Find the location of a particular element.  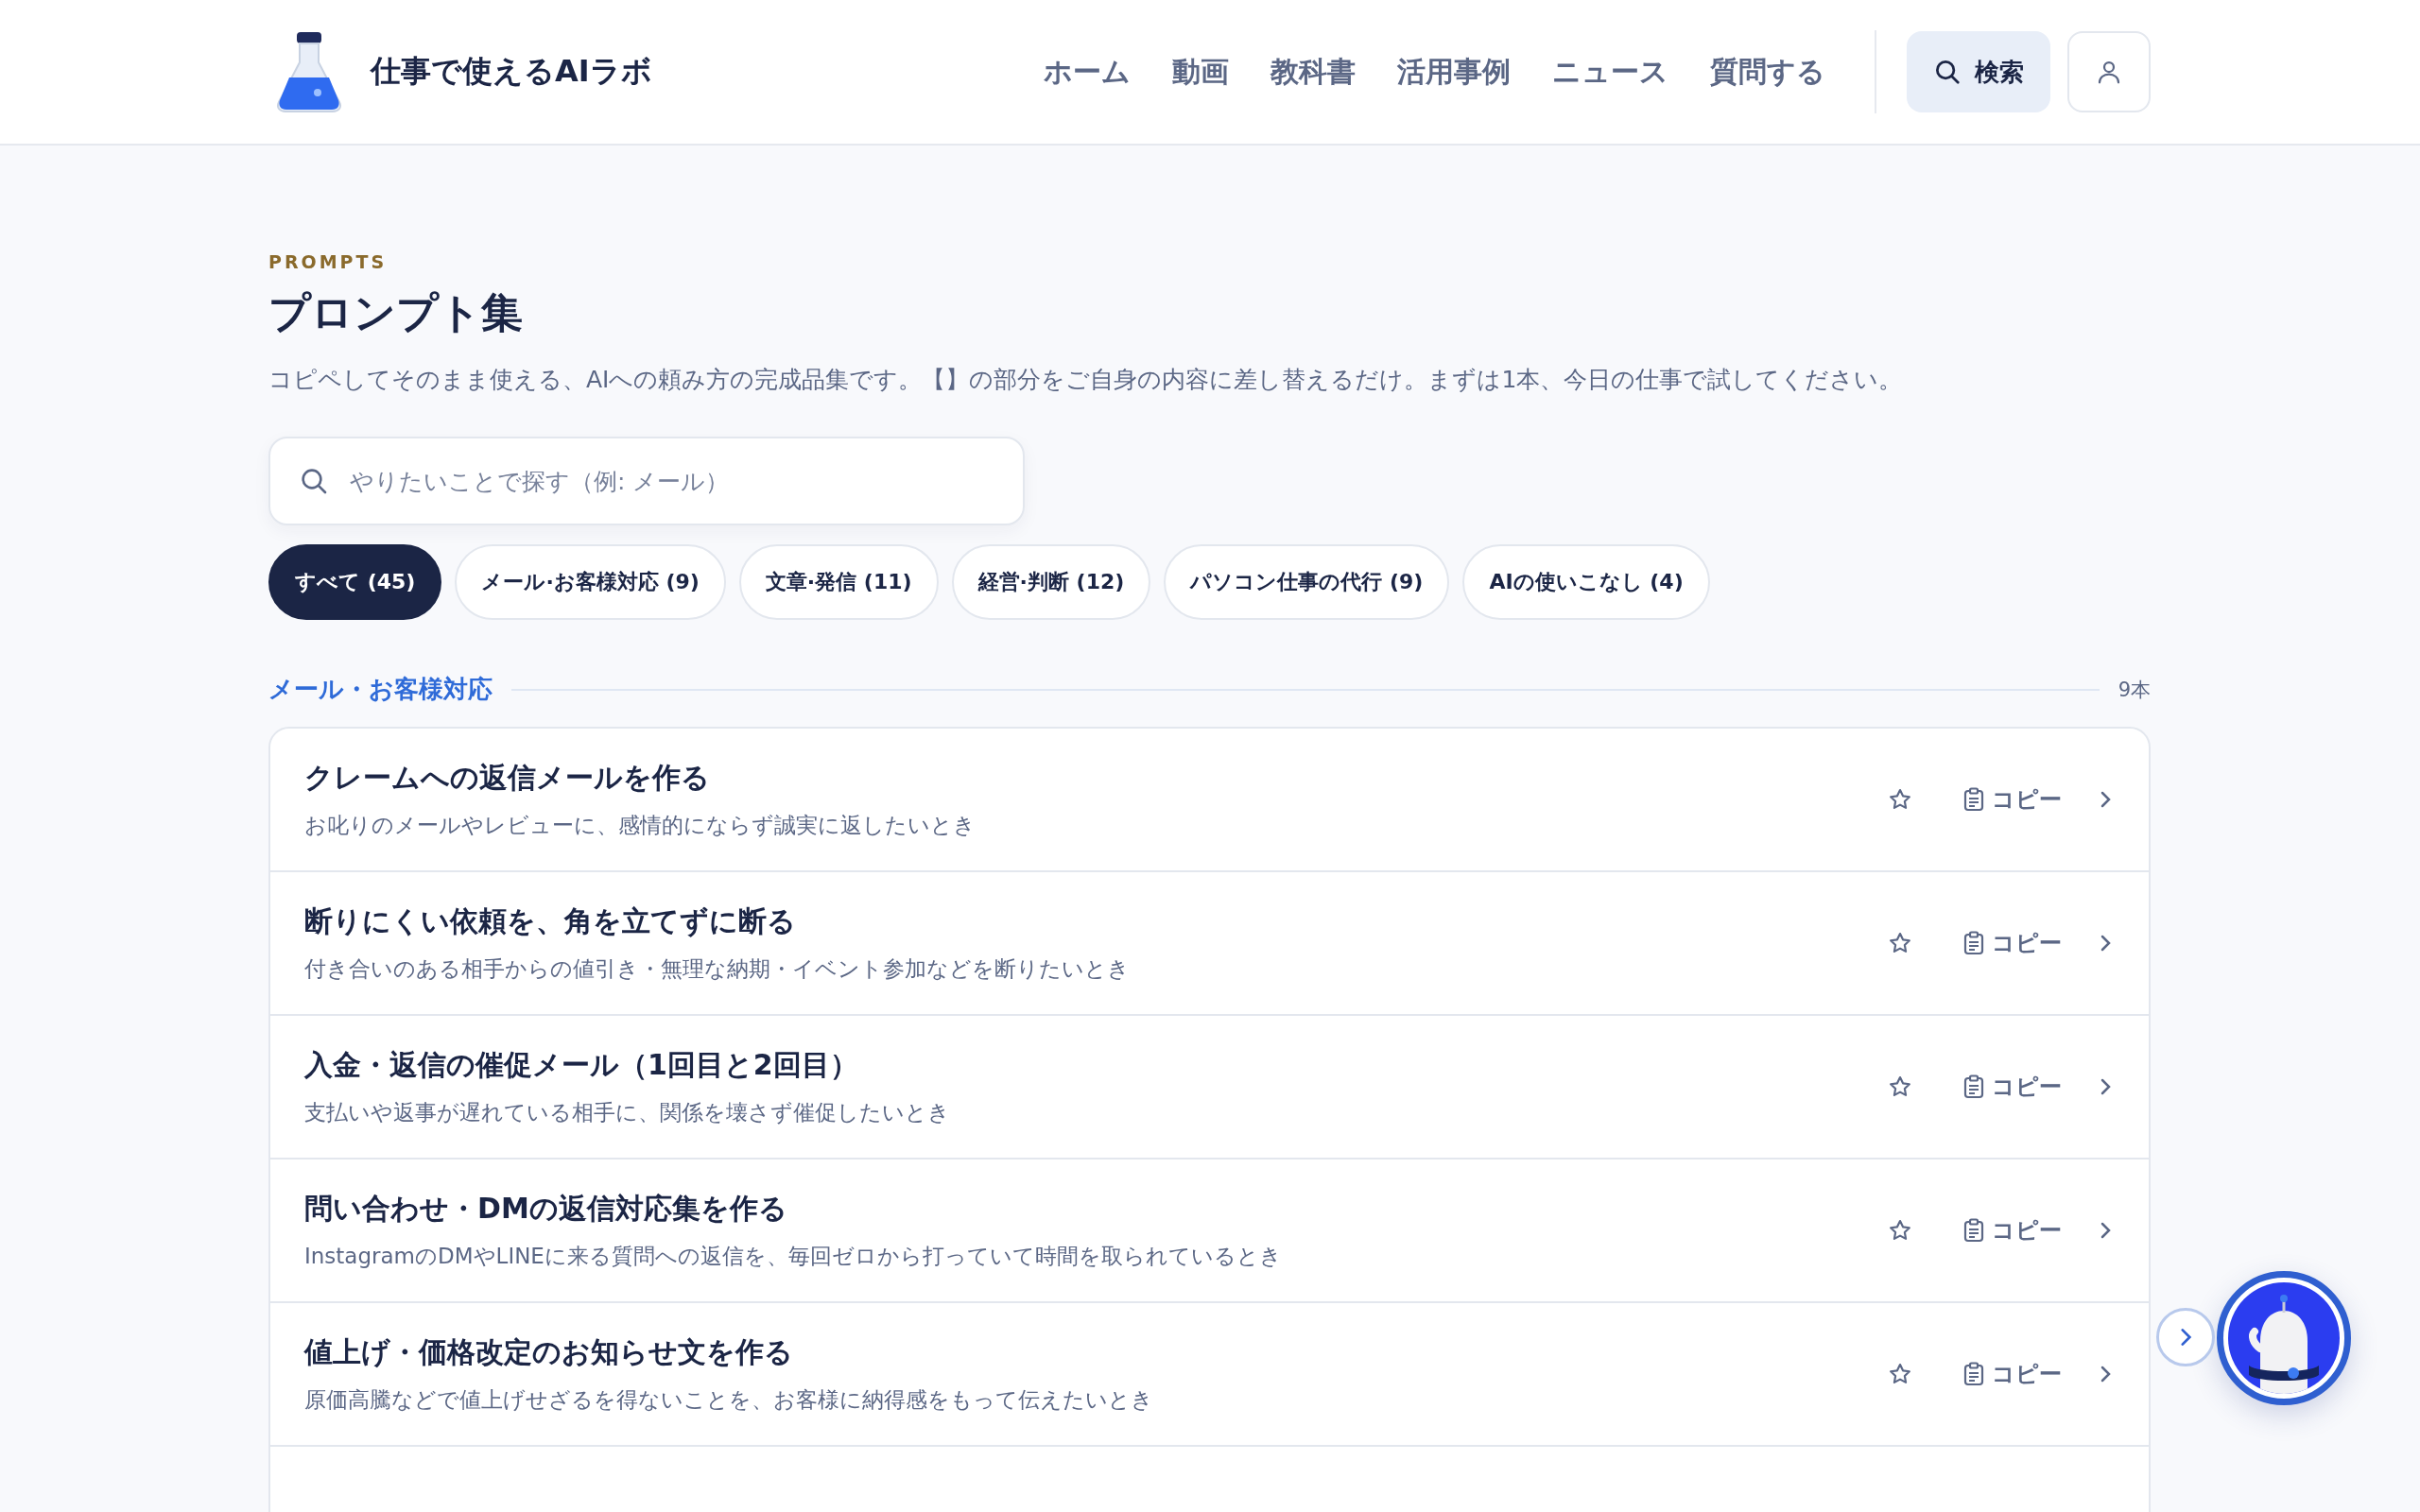

nav-link: 動画 is located at coordinates (1200, 72).